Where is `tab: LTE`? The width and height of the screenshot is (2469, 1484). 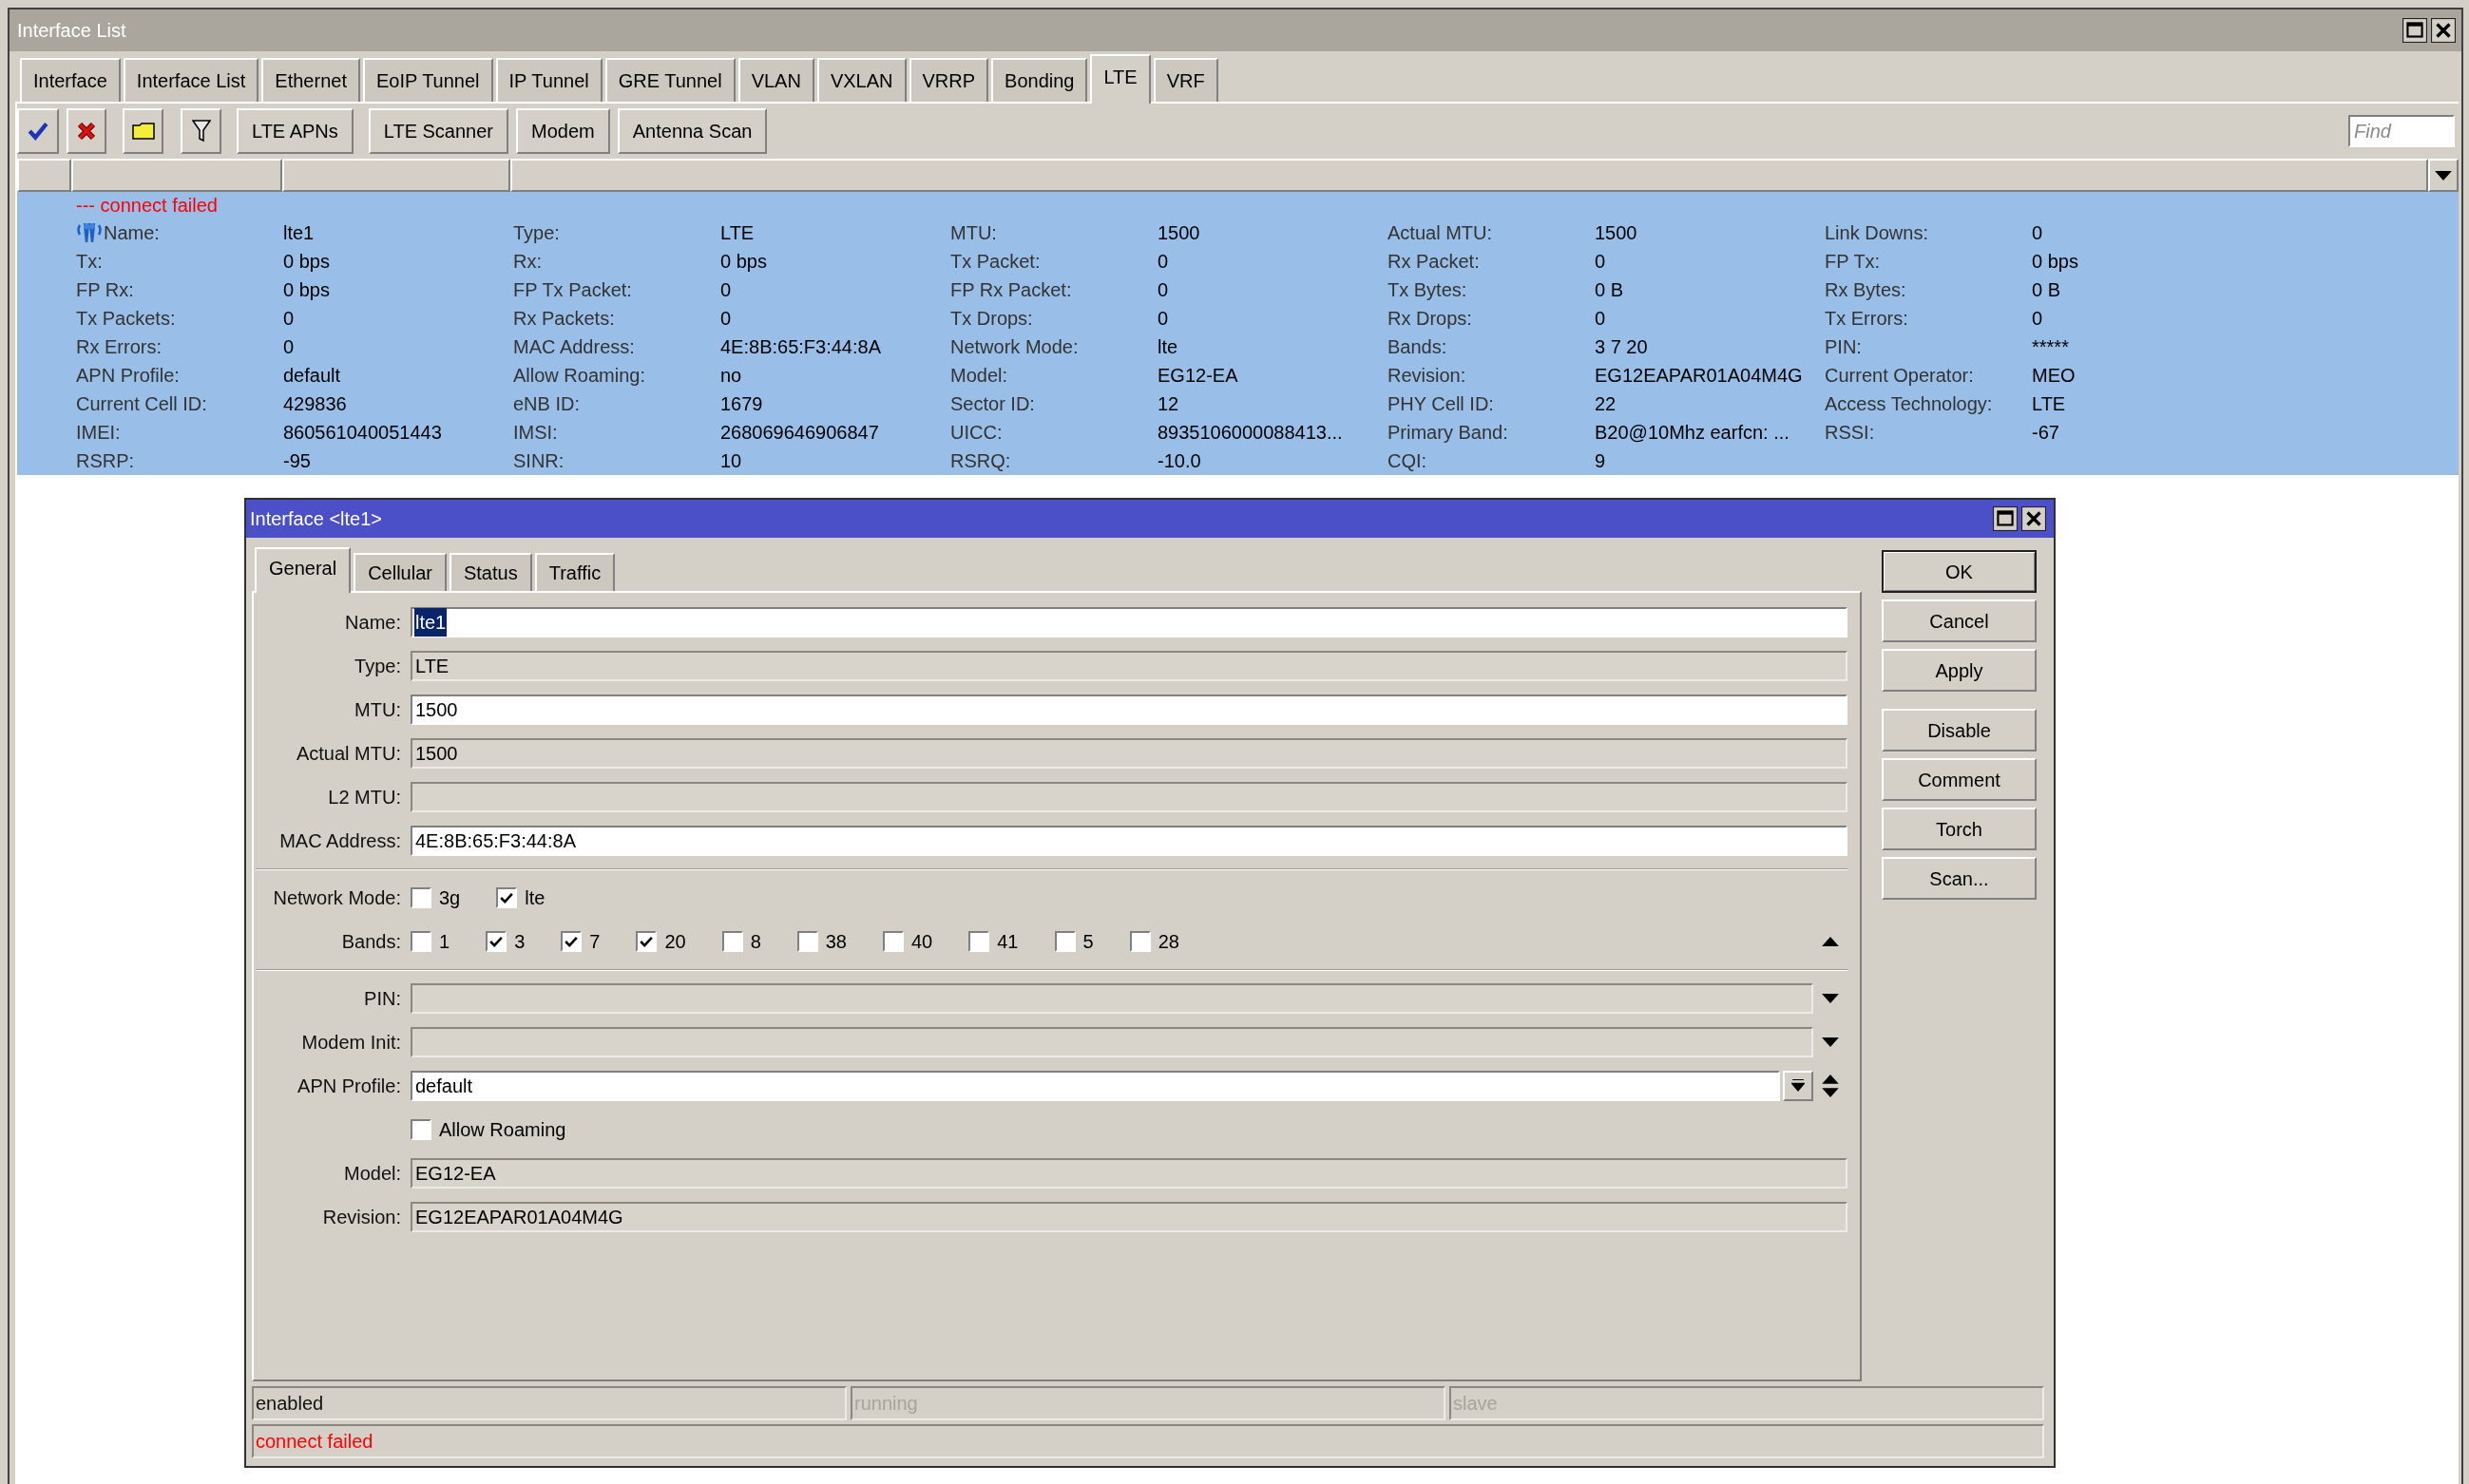
tab: LTE is located at coordinates (1120, 79).